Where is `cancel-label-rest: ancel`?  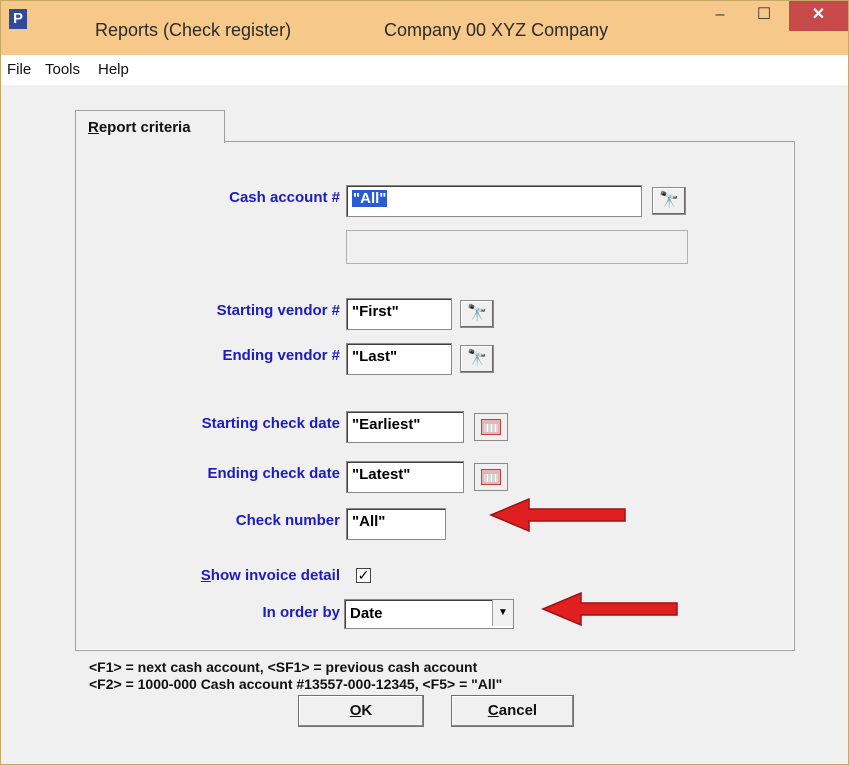 cancel-label-rest: ancel is located at coordinates (518, 710).